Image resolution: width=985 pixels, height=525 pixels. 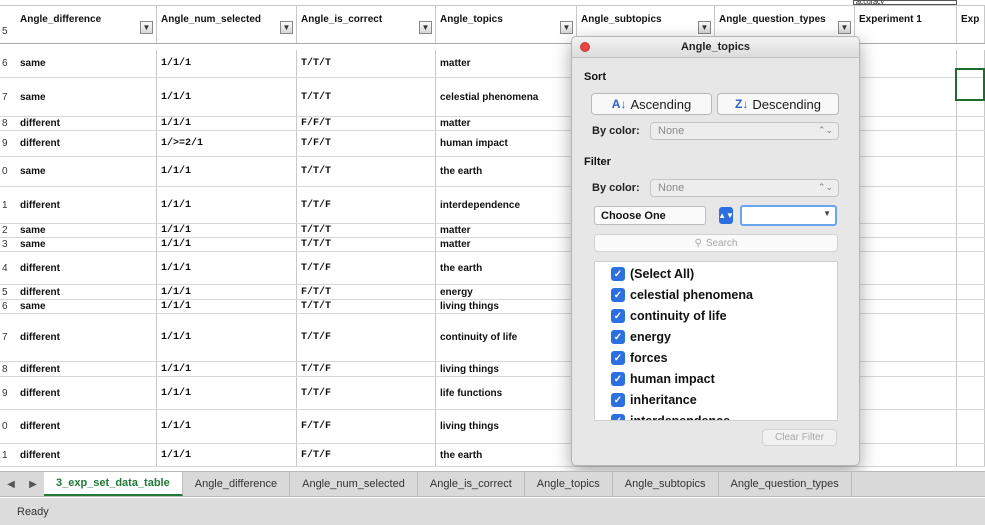 I want to click on header-cell: Angle_is_correct ▼, so click(x=366, y=24).